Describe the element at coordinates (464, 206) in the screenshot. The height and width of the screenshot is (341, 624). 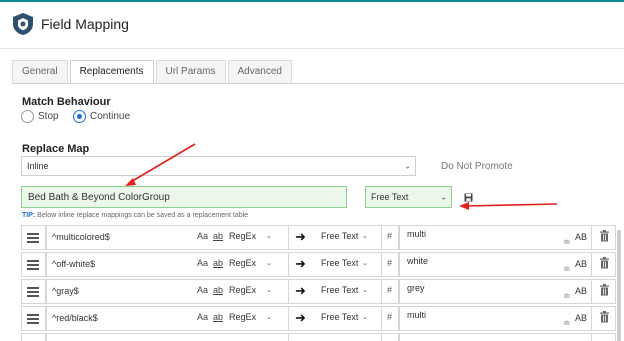
I see `annotation-arrow-head` at that location.